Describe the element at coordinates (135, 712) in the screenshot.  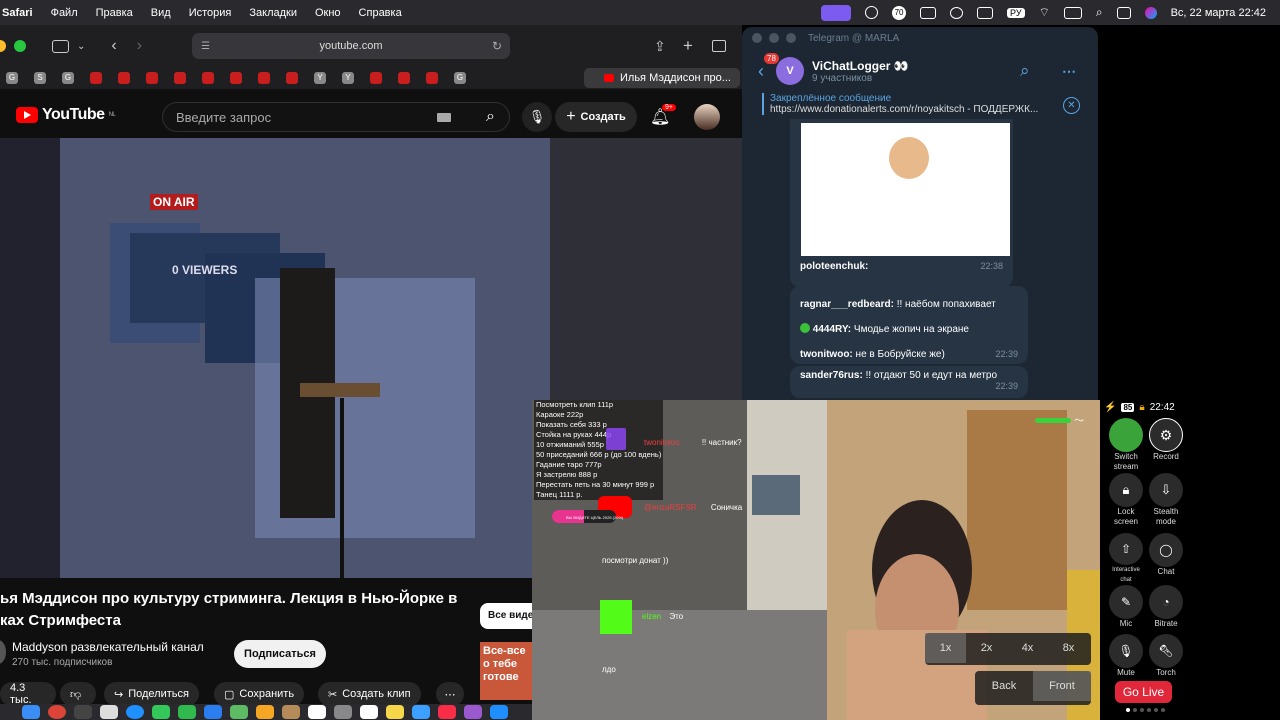
I see `safari-icon` at that location.